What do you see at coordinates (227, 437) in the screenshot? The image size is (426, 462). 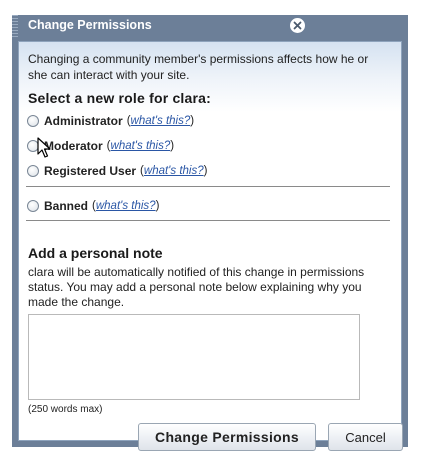 I see `change-permissions-button: Change Permissions` at bounding box center [227, 437].